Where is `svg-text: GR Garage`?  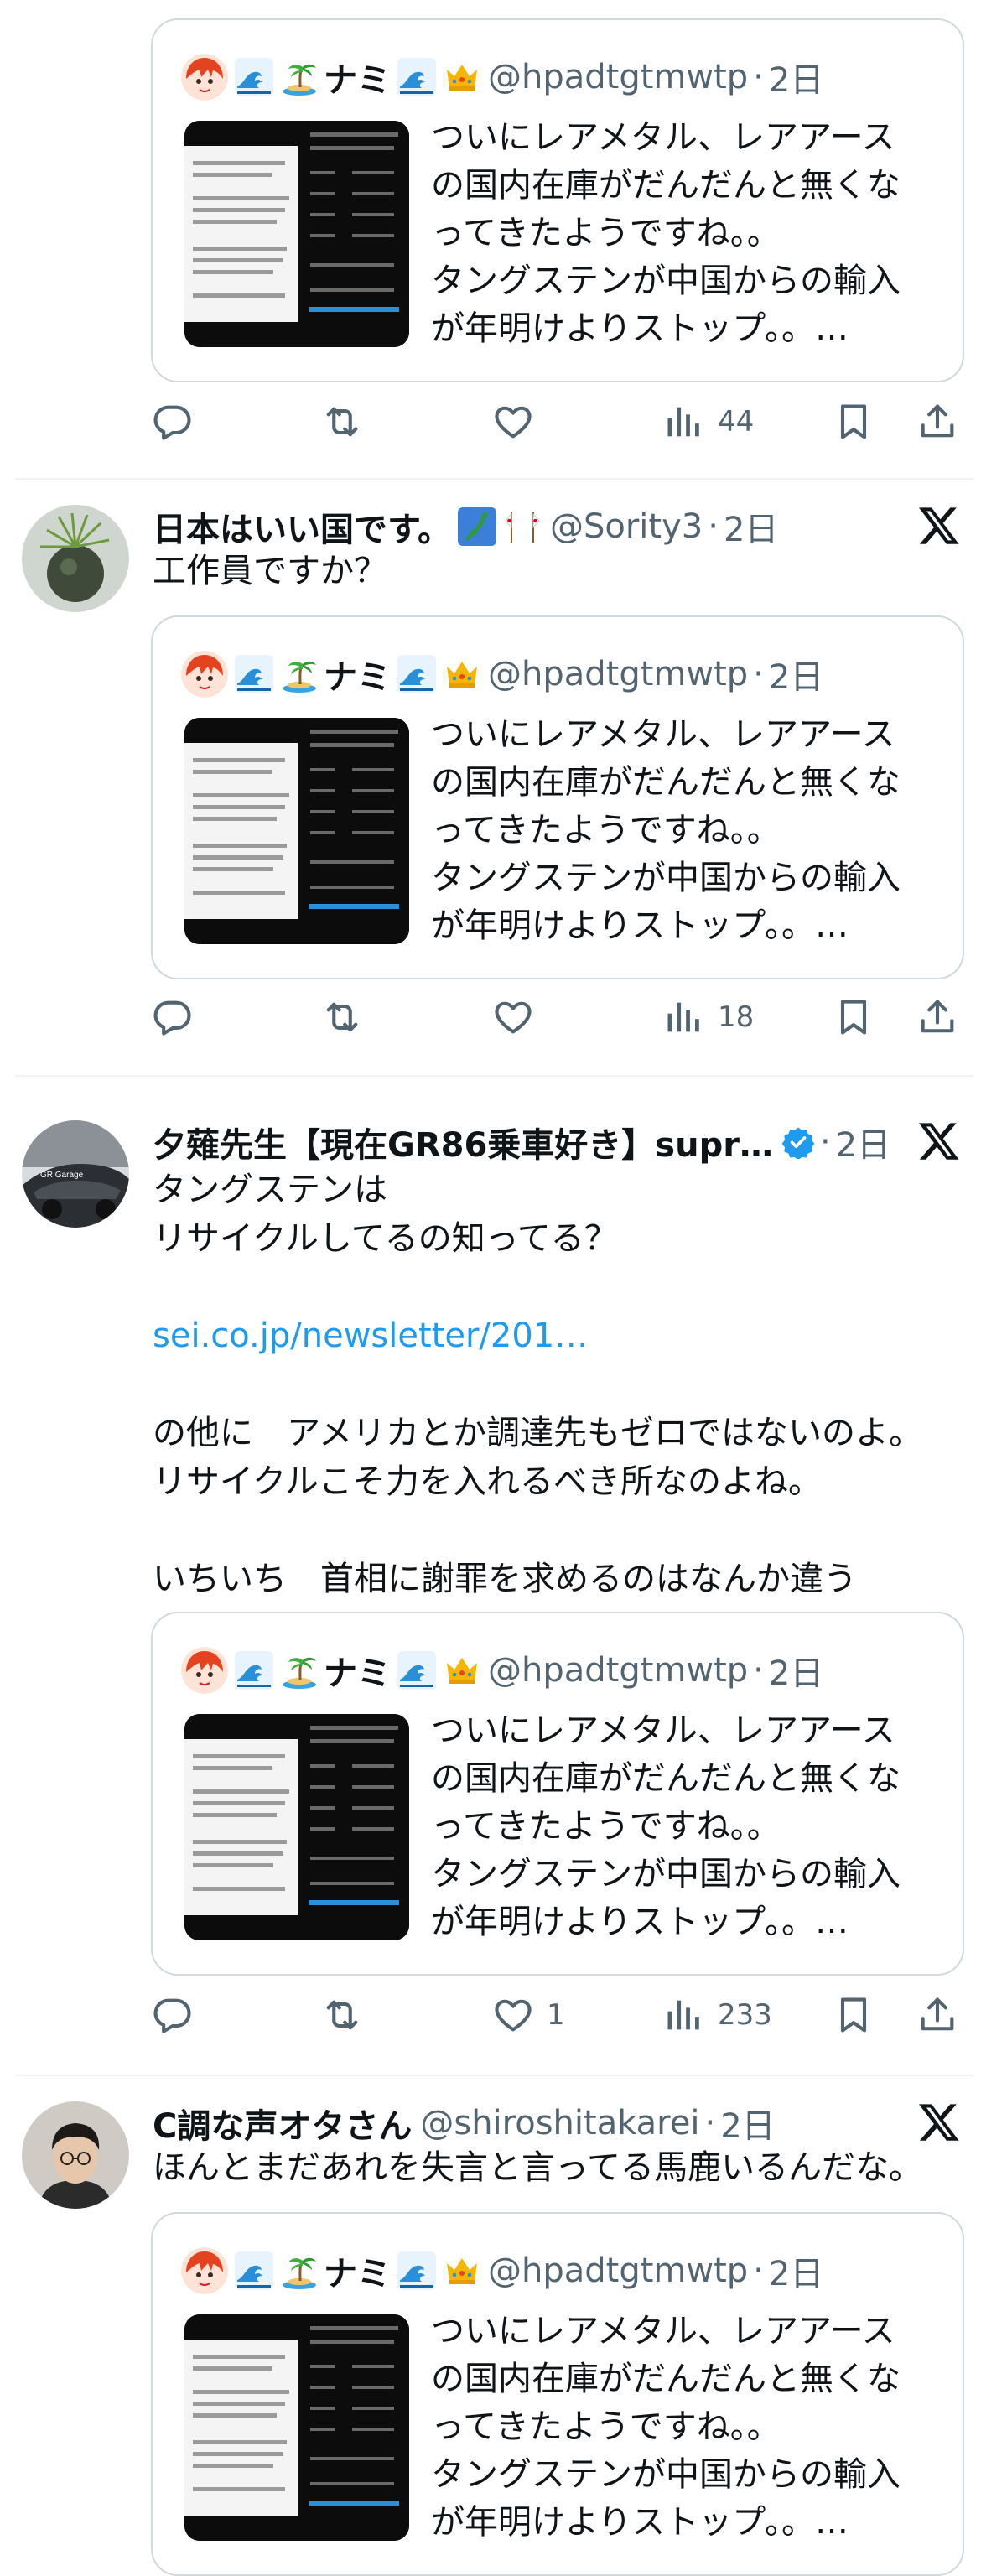
svg-text: GR Garage is located at coordinates (62, 1175).